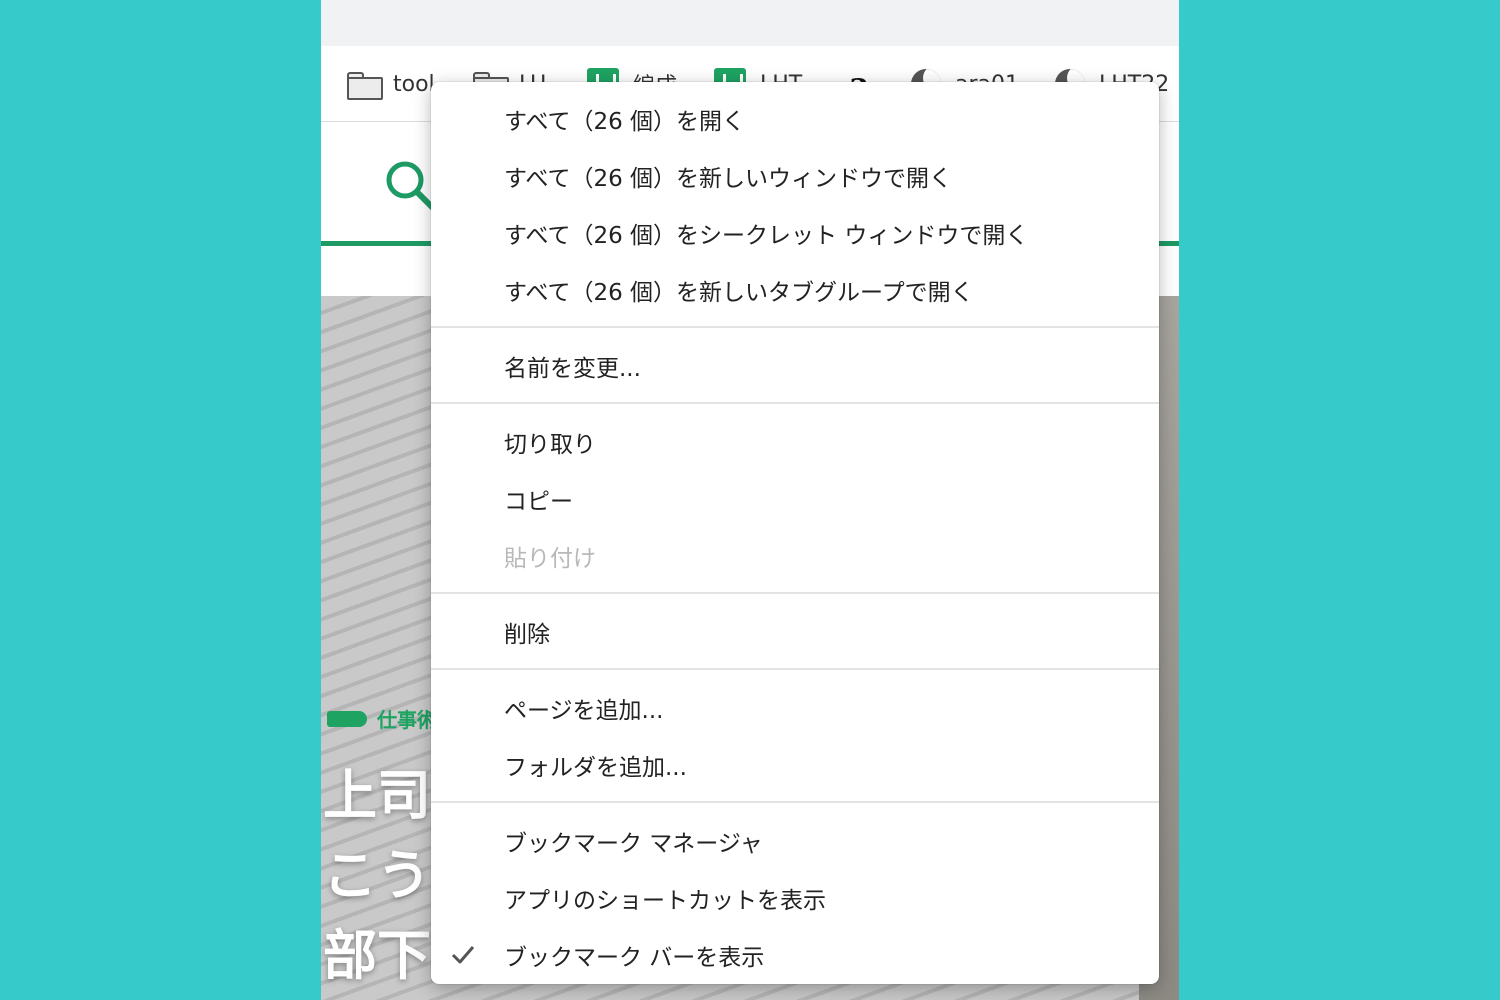  I want to click on menu-item-label: ブックマーク マネージャ, so click(633, 843).